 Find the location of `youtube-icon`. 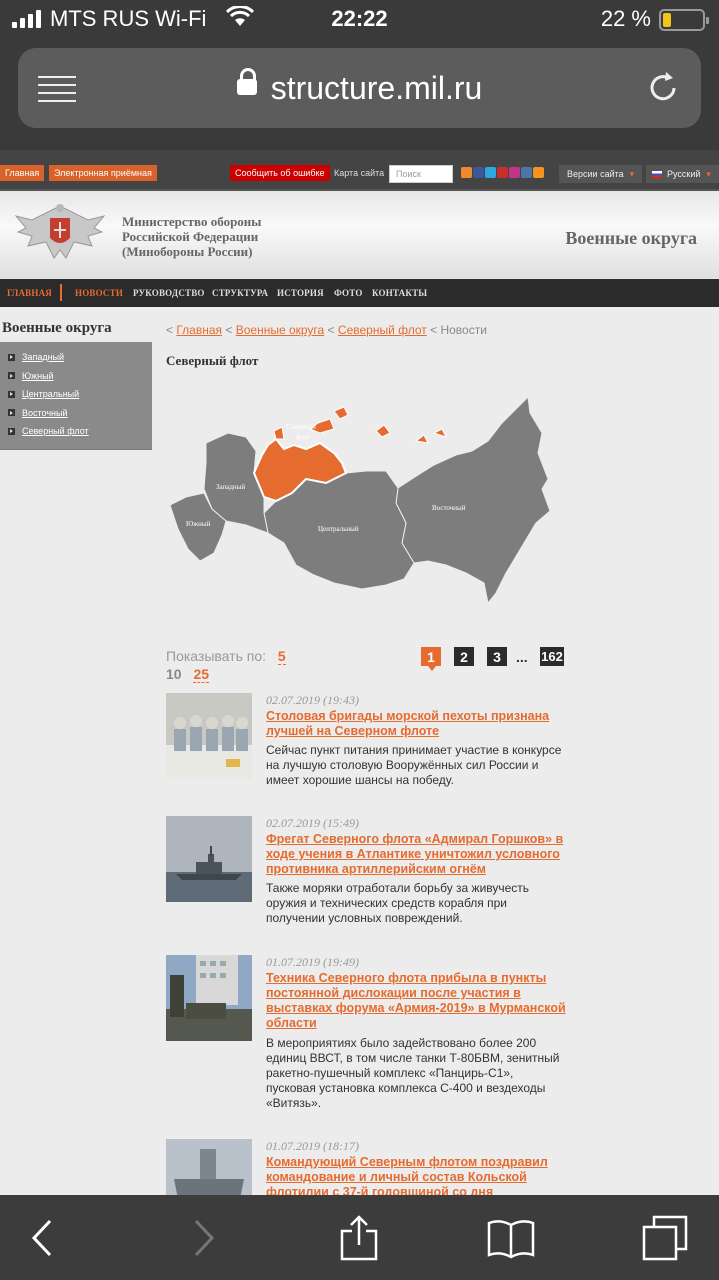

youtube-icon is located at coordinates (502, 172).